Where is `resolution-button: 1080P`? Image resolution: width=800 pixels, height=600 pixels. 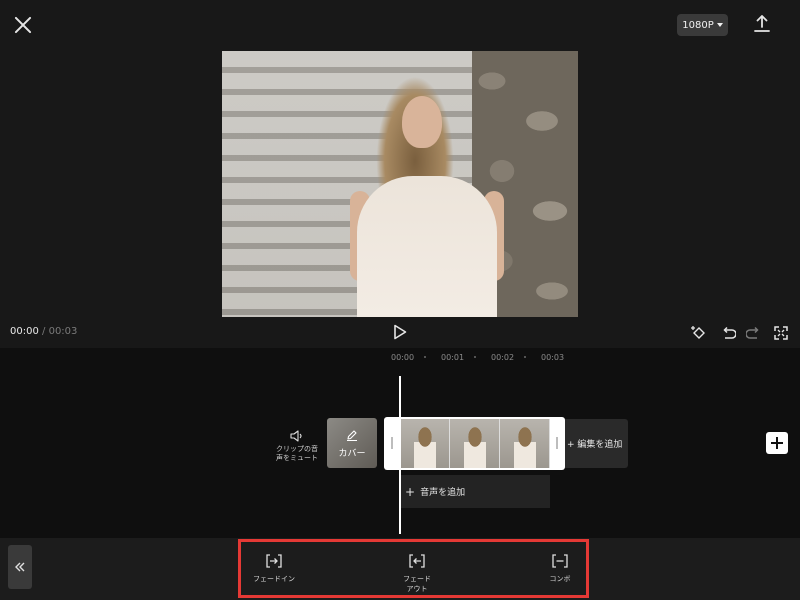 resolution-button: 1080P is located at coordinates (702, 25).